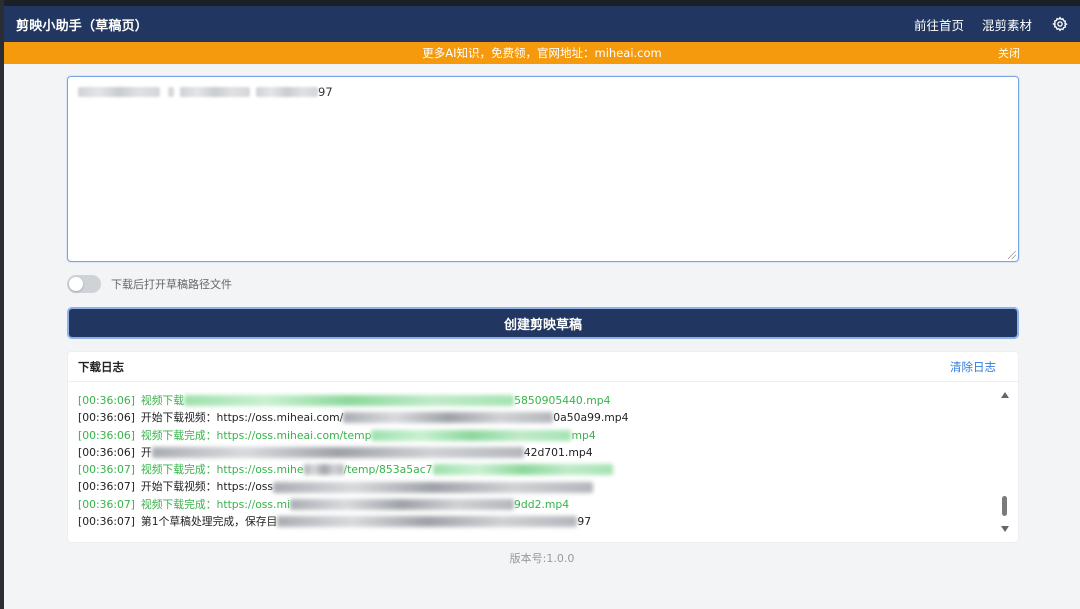 This screenshot has height=609, width=1080. I want to click on clear-log-button: 清除日志, so click(973, 367).